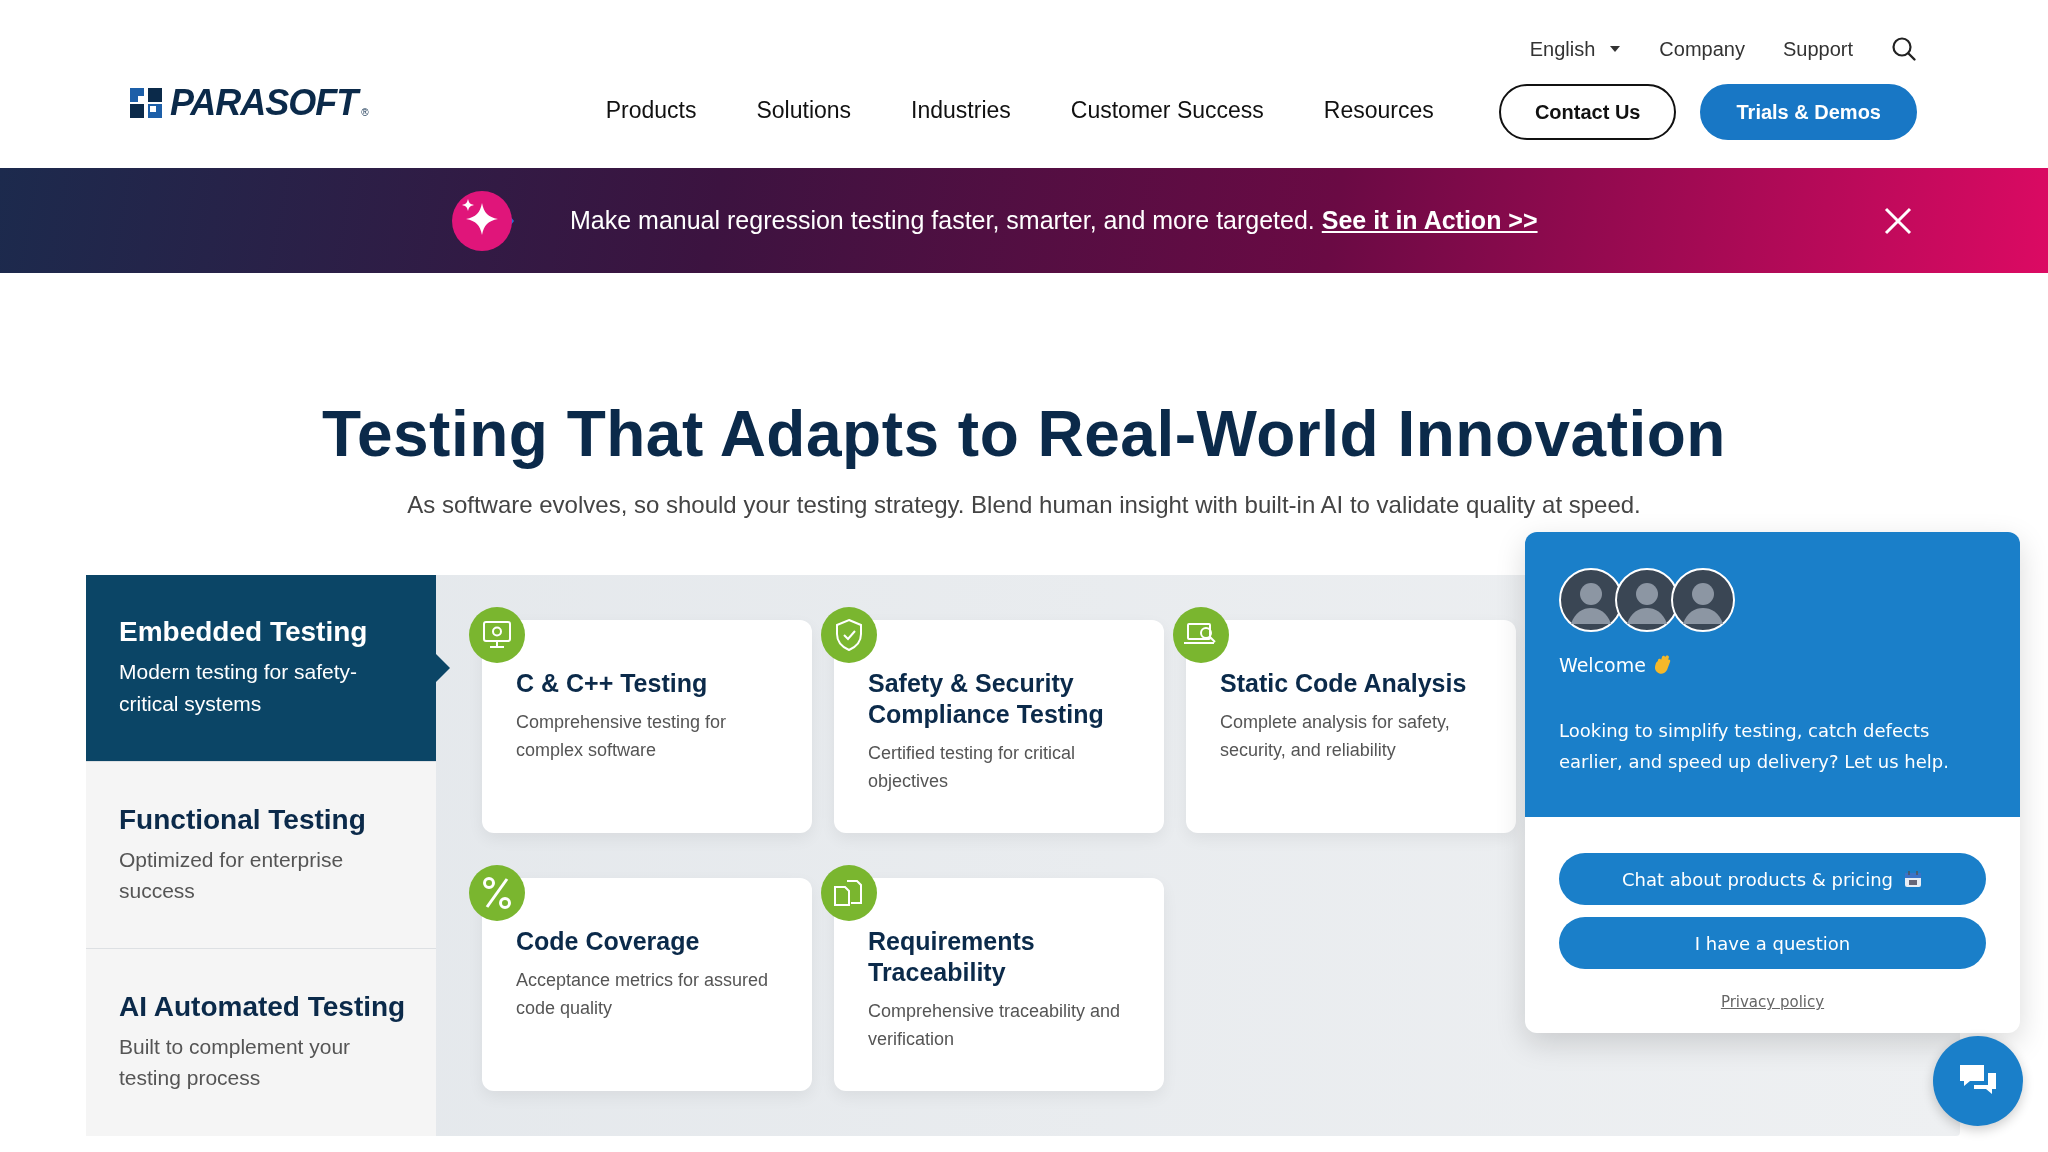  Describe the element at coordinates (244, 632) in the screenshot. I see `tab-title: Embedded Testing` at that location.